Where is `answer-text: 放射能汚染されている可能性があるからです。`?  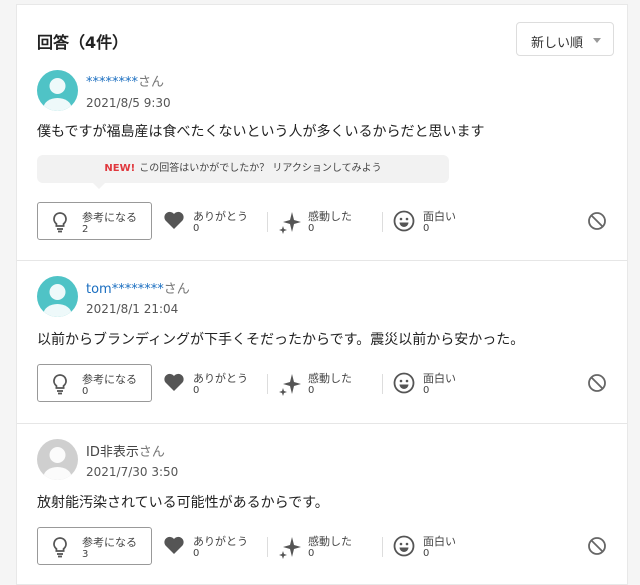
answer-text: 放射能汚染されている可能性があるからです。 is located at coordinates (183, 503).